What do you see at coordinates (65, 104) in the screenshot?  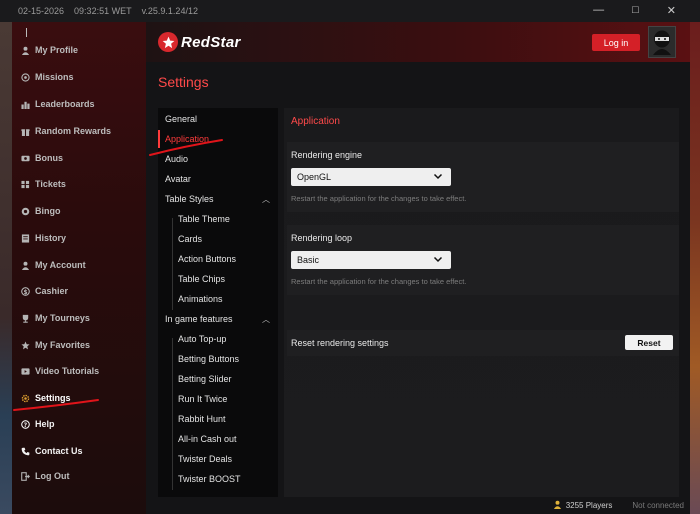 I see `sidebar-item-label: Leaderboards` at bounding box center [65, 104].